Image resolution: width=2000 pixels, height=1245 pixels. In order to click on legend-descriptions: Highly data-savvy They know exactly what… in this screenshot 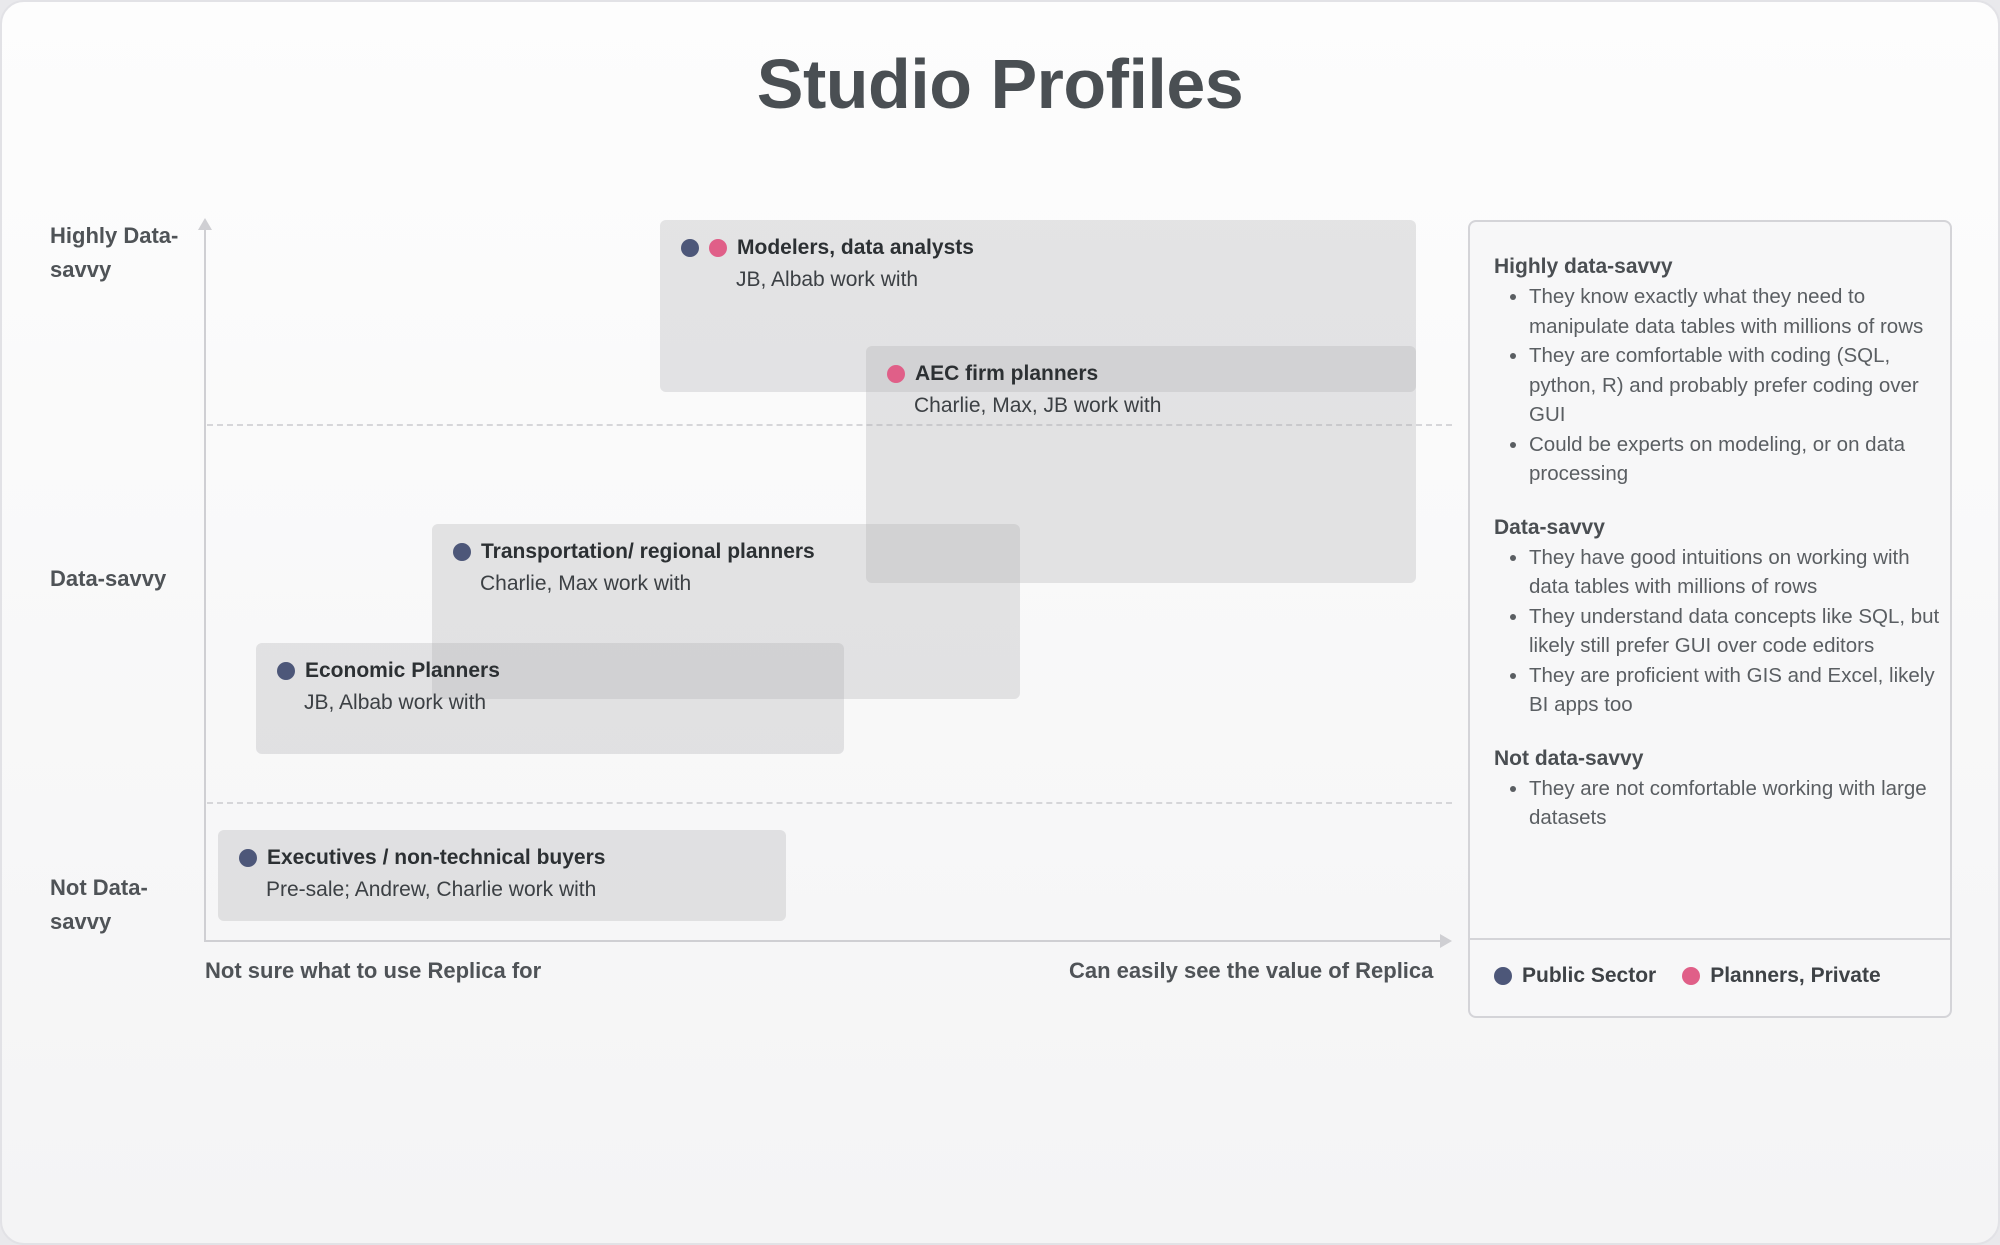, I will do `click(1719, 554)`.